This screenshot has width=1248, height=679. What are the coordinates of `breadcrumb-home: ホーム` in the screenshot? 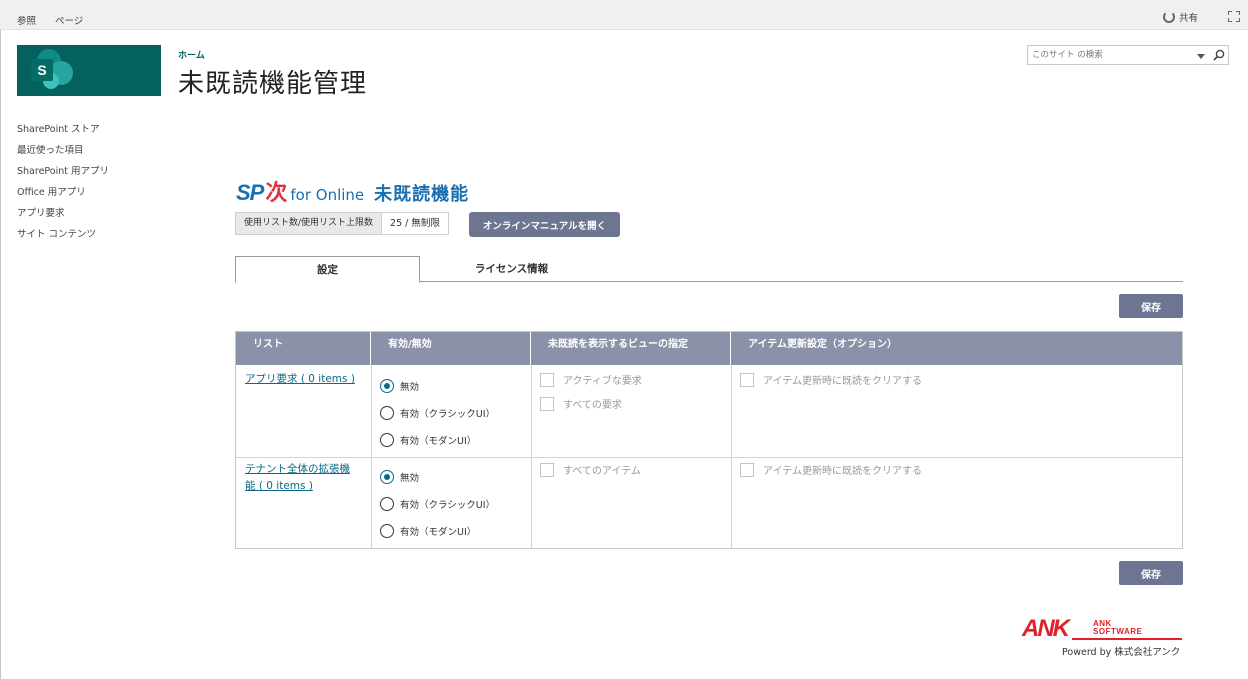 It's located at (191, 54).